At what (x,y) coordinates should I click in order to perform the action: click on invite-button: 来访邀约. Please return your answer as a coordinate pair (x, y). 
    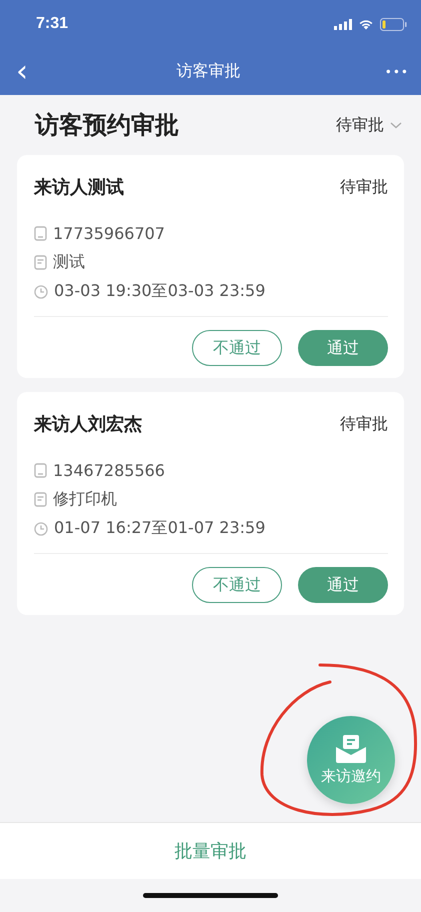
    Looking at the image, I should click on (351, 760).